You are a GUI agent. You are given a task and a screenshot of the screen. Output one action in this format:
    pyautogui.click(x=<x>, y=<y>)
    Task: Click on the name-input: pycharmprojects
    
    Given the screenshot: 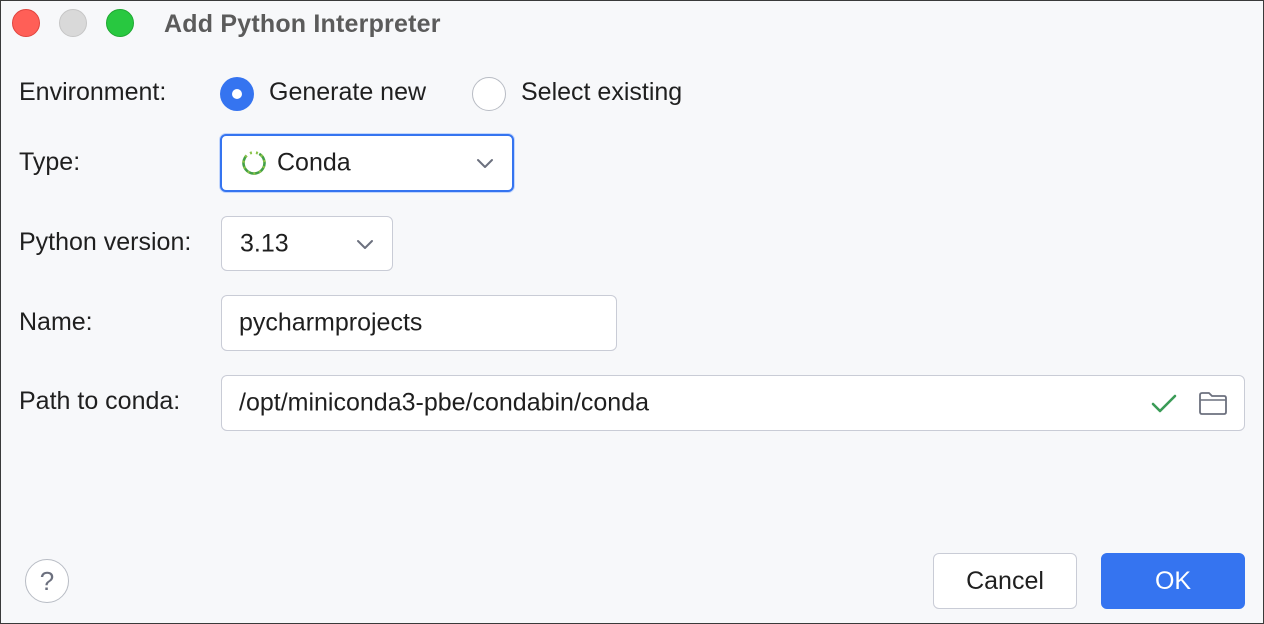 What is the action you would take?
    pyautogui.click(x=419, y=323)
    